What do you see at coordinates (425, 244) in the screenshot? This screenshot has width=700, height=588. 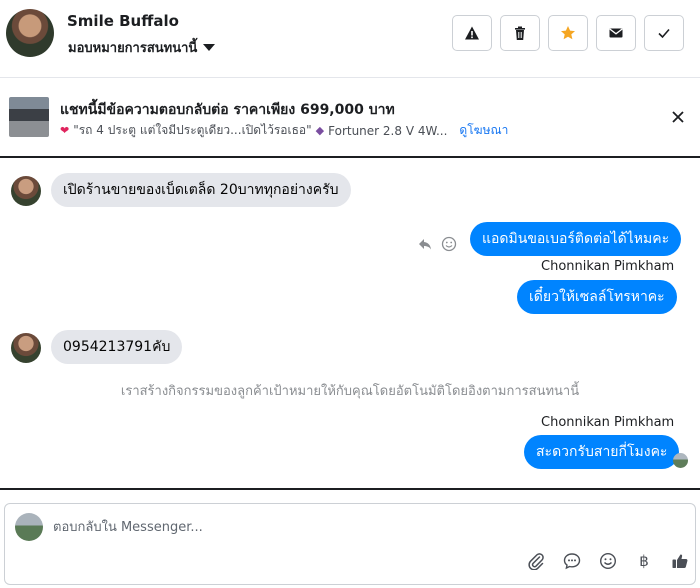 I see `reply-icon` at bounding box center [425, 244].